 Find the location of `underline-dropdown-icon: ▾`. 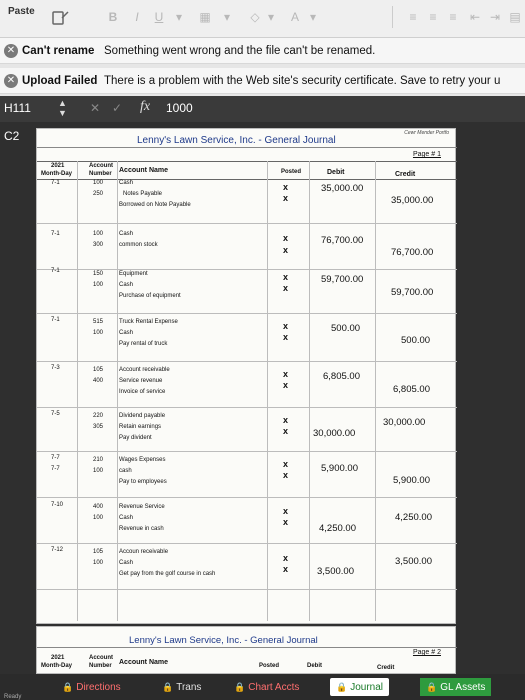

underline-dropdown-icon: ▾ is located at coordinates (179, 17).